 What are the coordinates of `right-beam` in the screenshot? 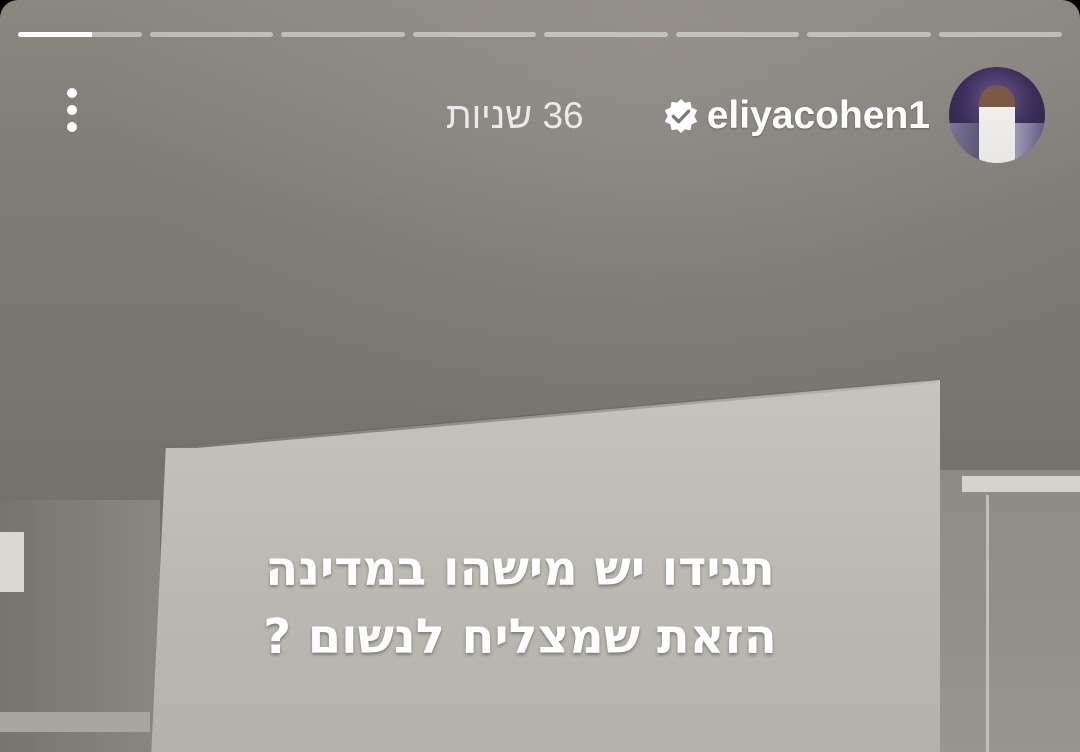 It's located at (1021, 484).